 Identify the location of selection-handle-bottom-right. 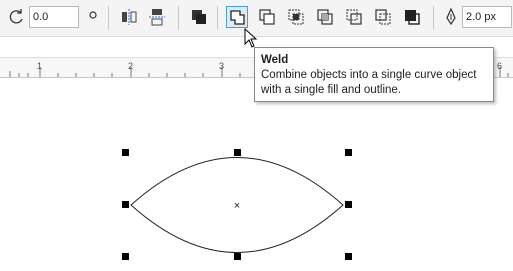
(348, 256).